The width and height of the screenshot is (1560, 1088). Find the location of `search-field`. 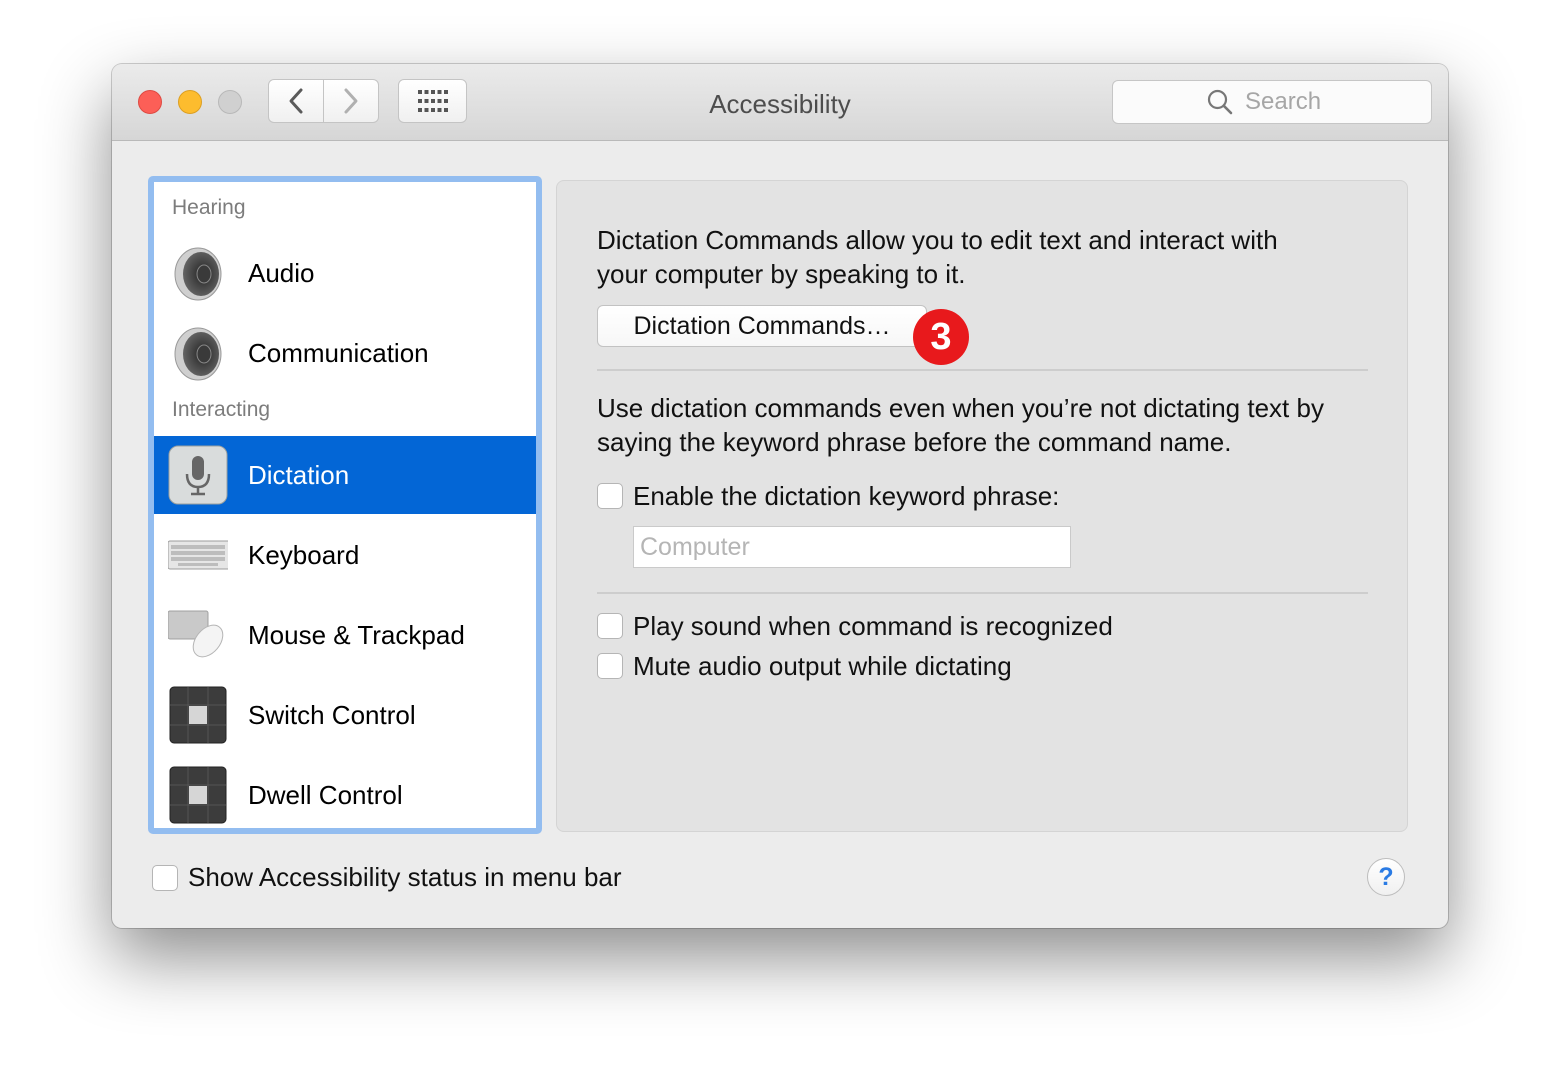

search-field is located at coordinates (1272, 102).